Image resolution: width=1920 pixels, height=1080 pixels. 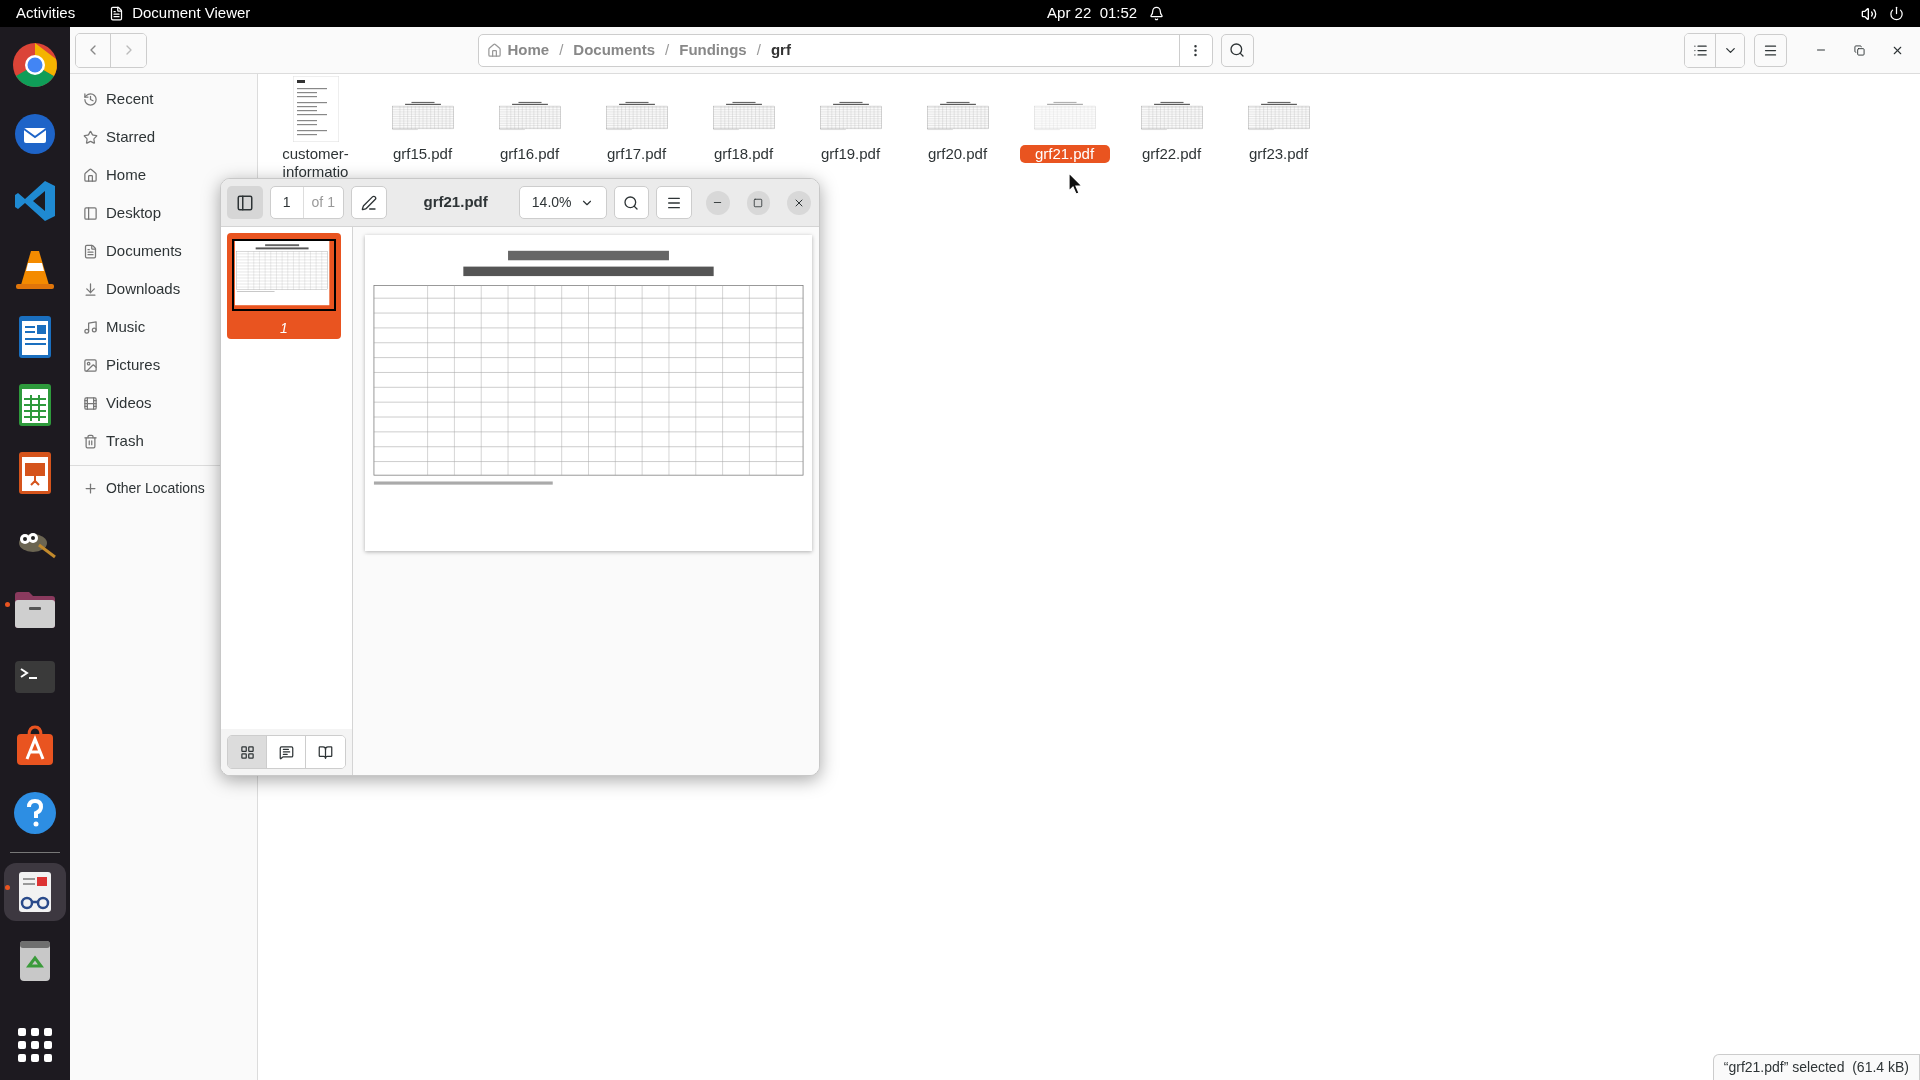 I want to click on sidebar-icon, so click(x=244, y=202).